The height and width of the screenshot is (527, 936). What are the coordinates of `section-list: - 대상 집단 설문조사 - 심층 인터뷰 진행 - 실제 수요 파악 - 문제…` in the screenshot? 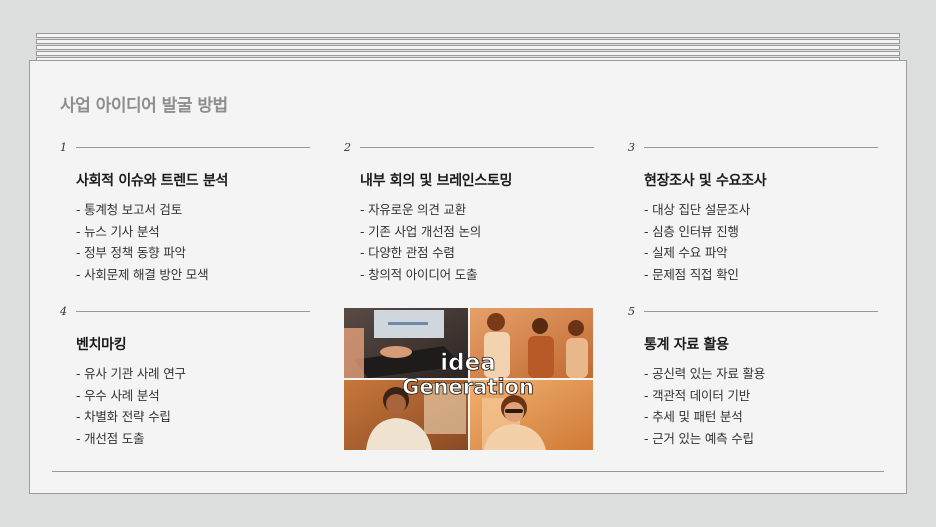 It's located at (697, 242).